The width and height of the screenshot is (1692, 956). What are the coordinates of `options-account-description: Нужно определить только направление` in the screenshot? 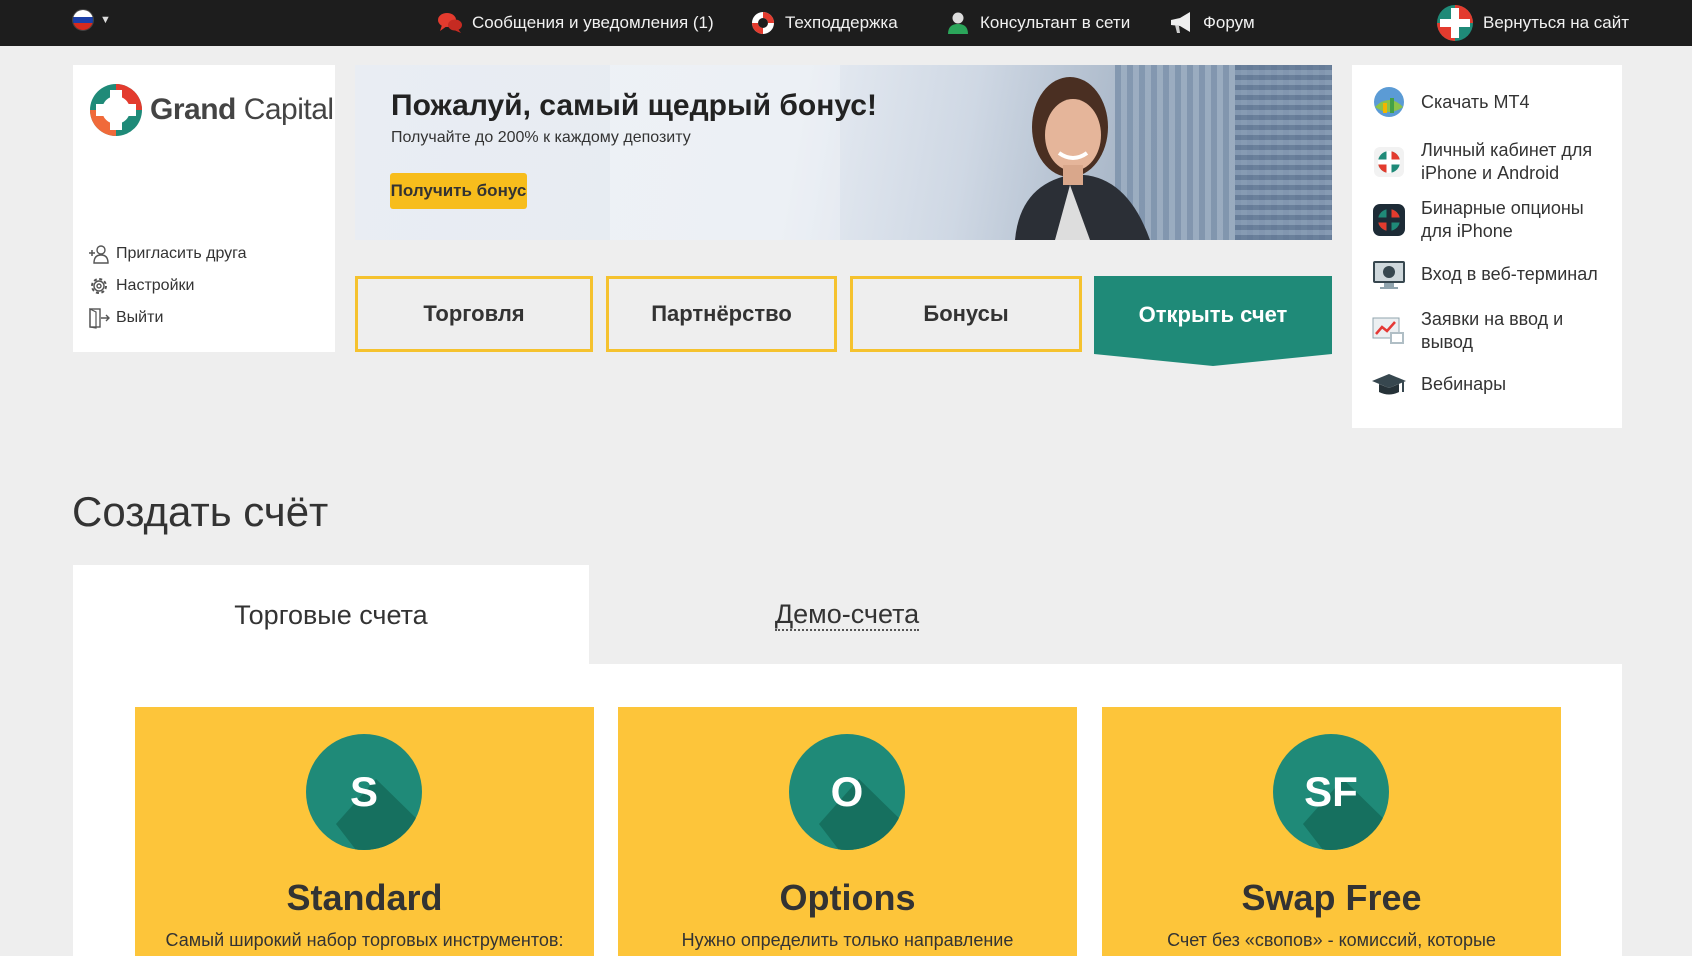 It's located at (847, 940).